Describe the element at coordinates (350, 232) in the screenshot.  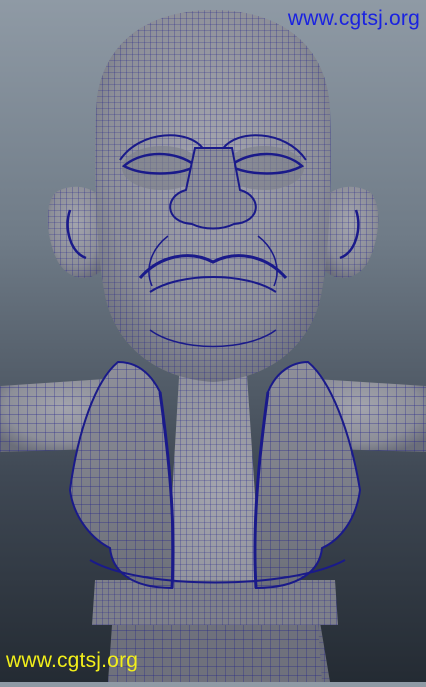
I see `right-ear` at that location.